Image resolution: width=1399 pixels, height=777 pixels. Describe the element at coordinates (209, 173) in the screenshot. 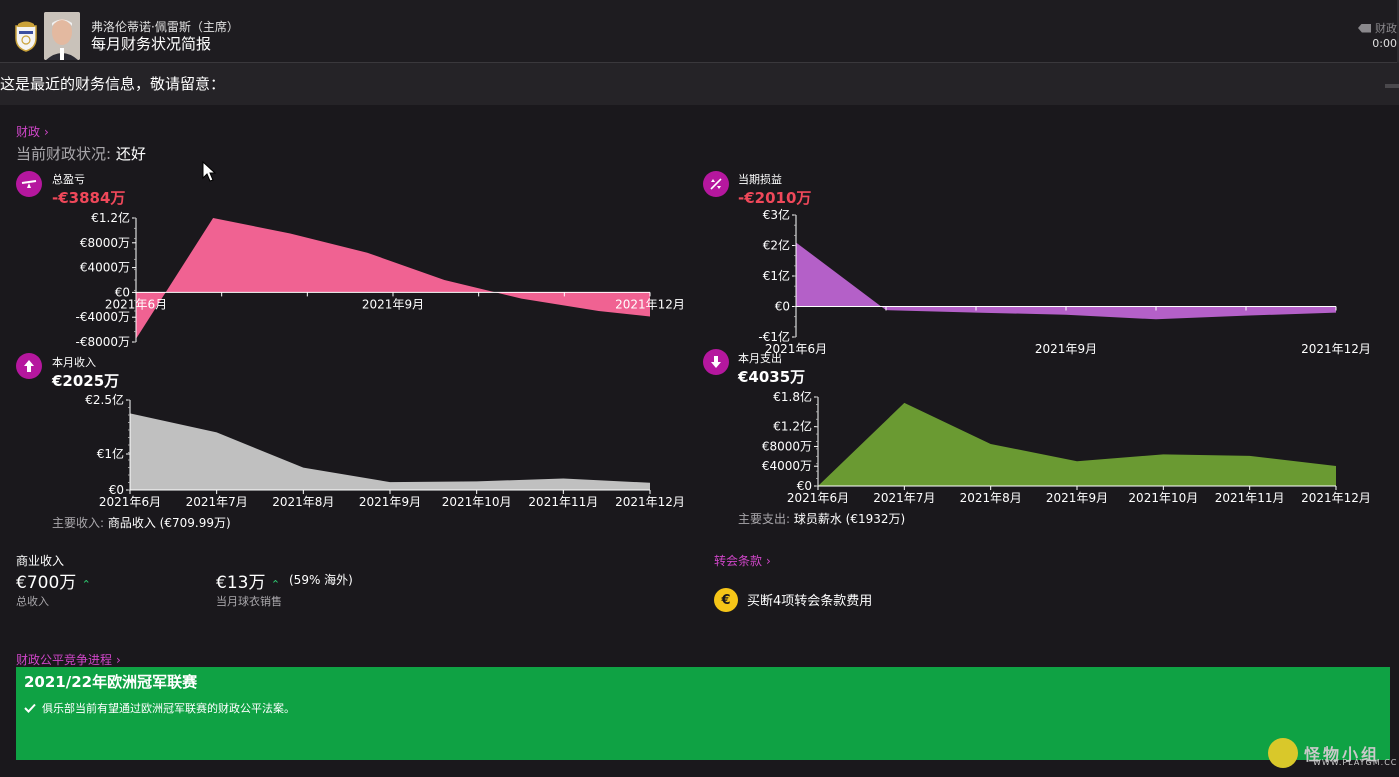

I see `mouse-cursor-icon` at that location.